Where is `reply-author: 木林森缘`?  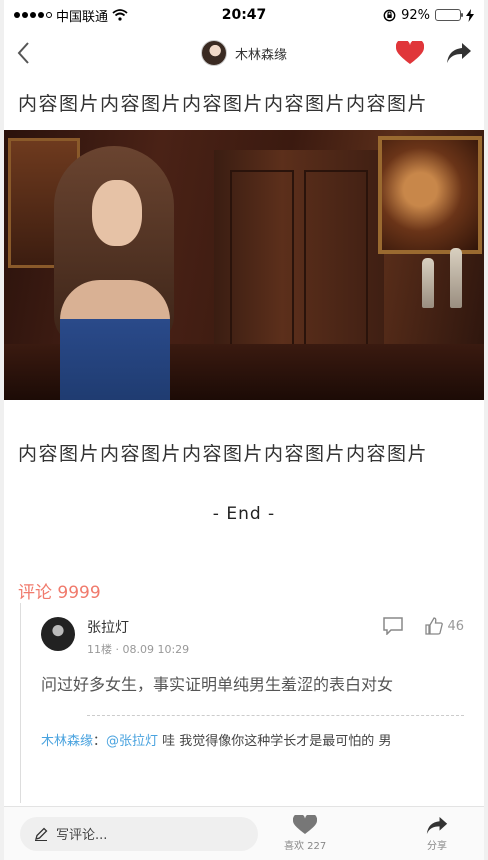
reply-author: 木林森缘 is located at coordinates (67, 741).